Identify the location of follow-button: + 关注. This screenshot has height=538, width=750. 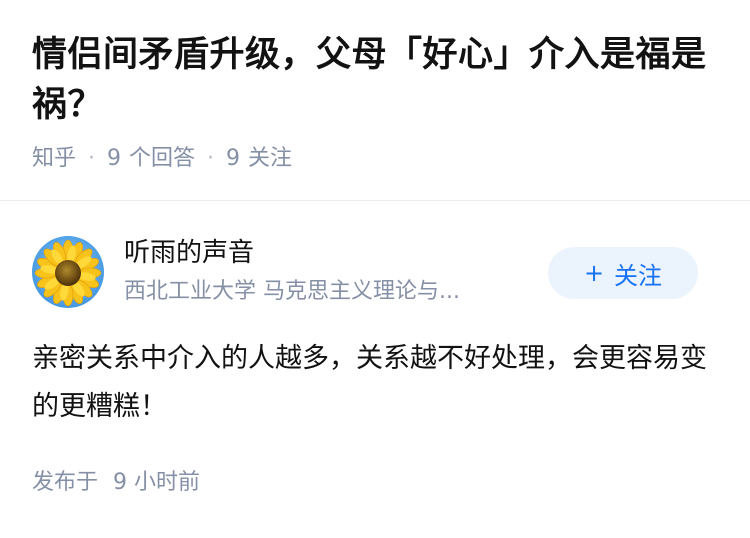
(623, 273).